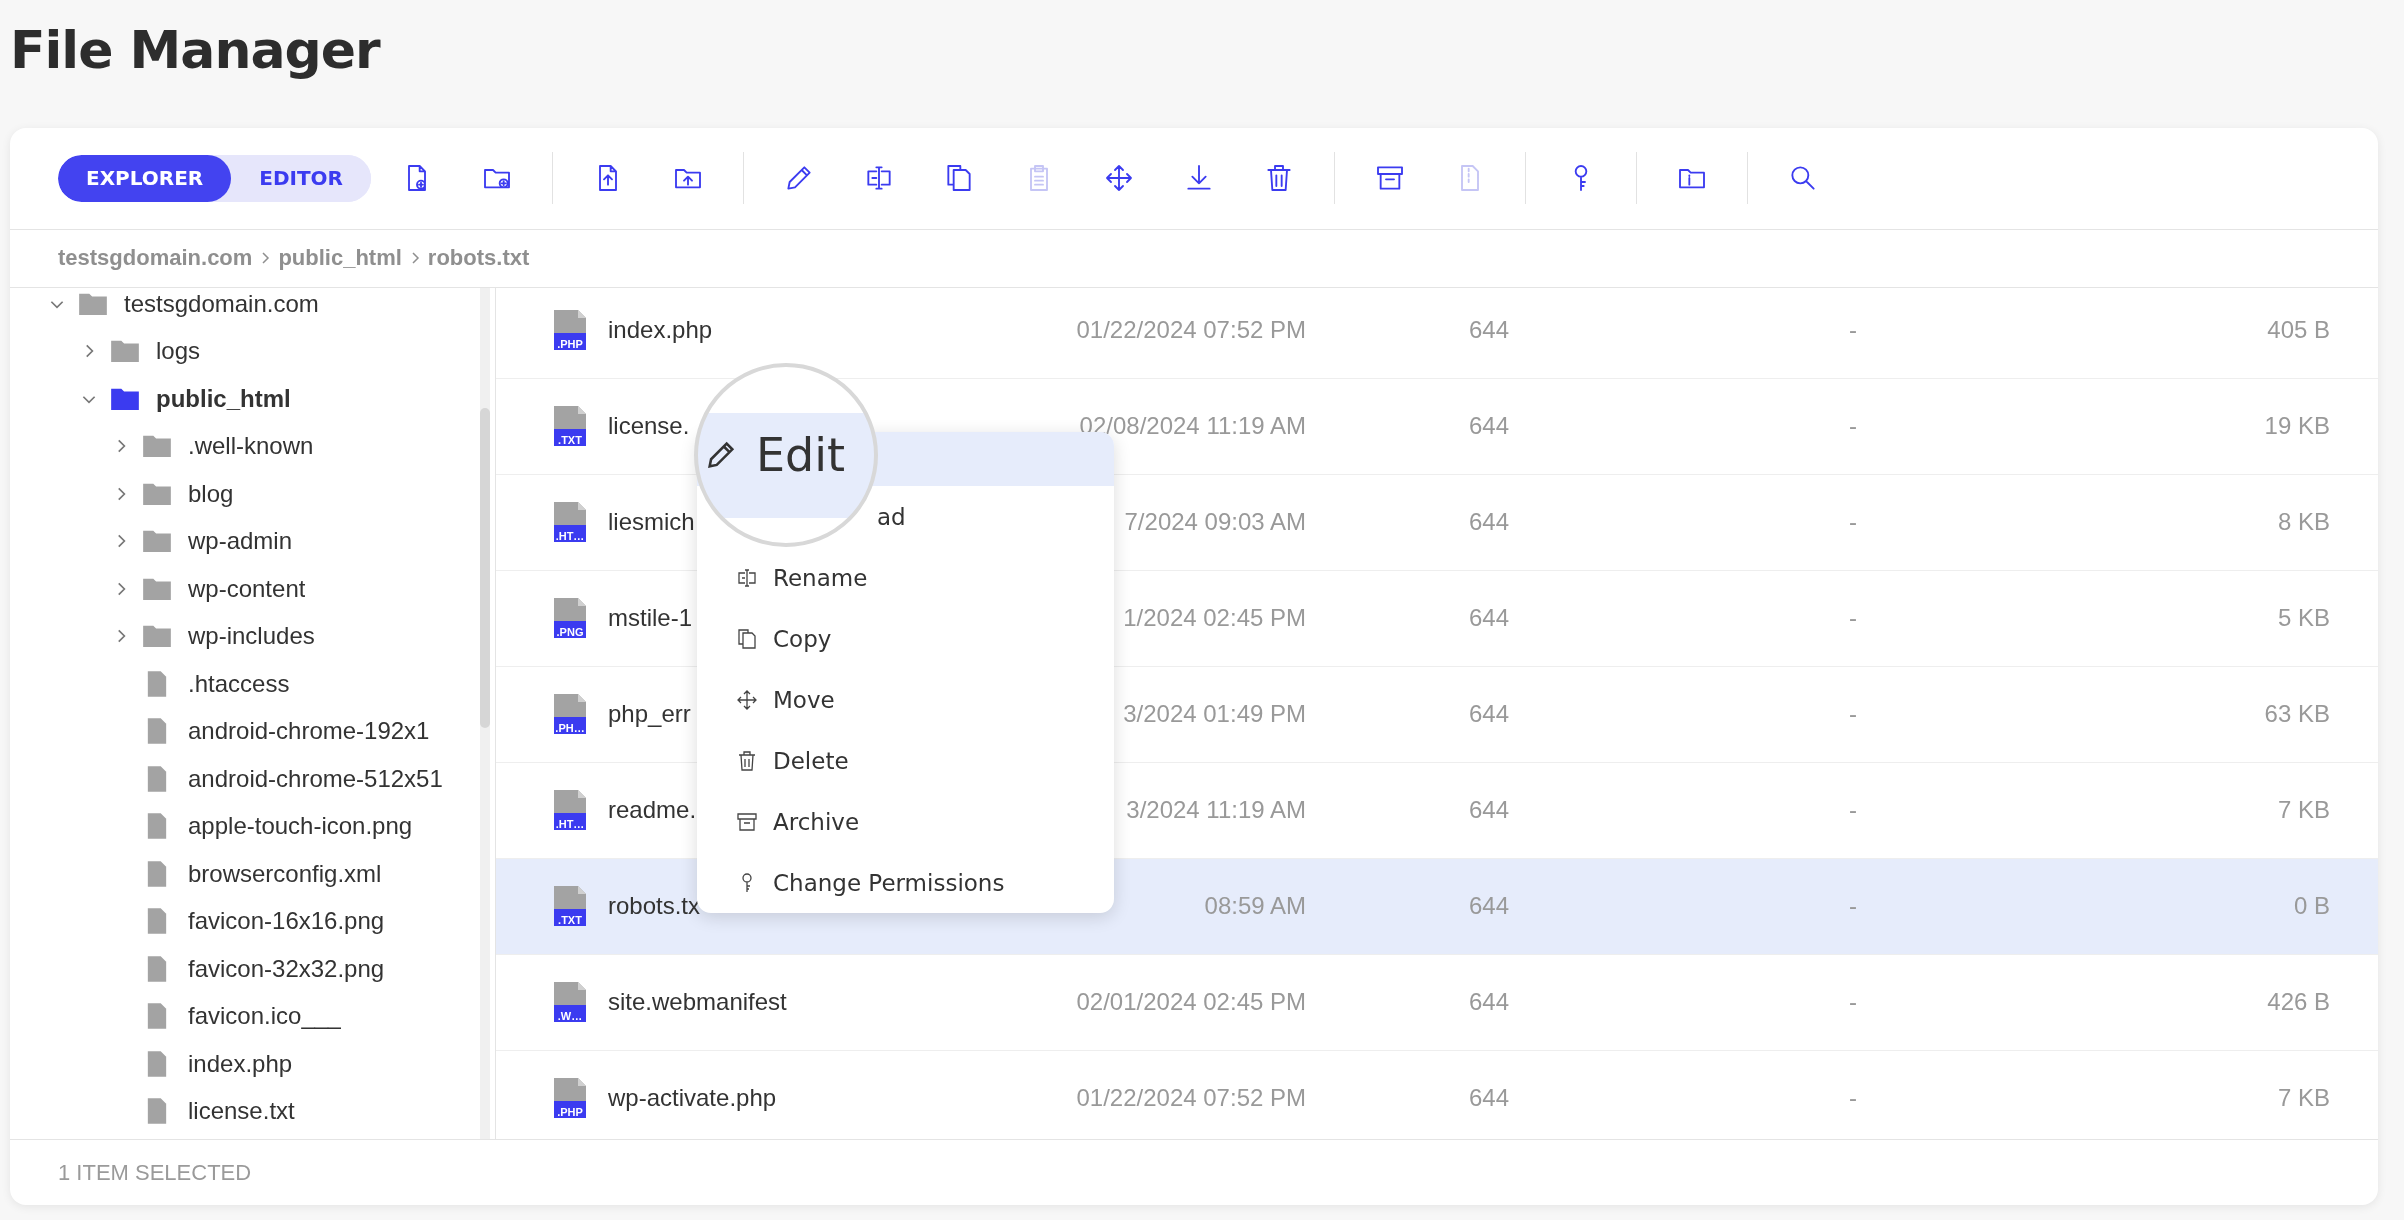 Image resolution: width=2404 pixels, height=1220 pixels. Describe the element at coordinates (251, 446) in the screenshot. I see `tree-item-label: .well-known` at that location.